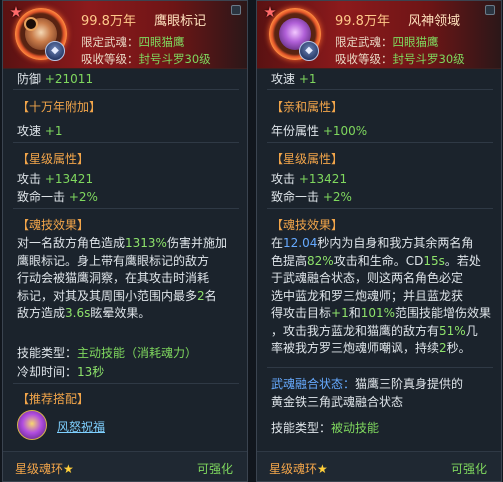 Image resolution: width=503 pixels, height=482 pixels. Describe the element at coordinates (69, 79) in the screenshot. I see `defense-value: +21011` at that location.